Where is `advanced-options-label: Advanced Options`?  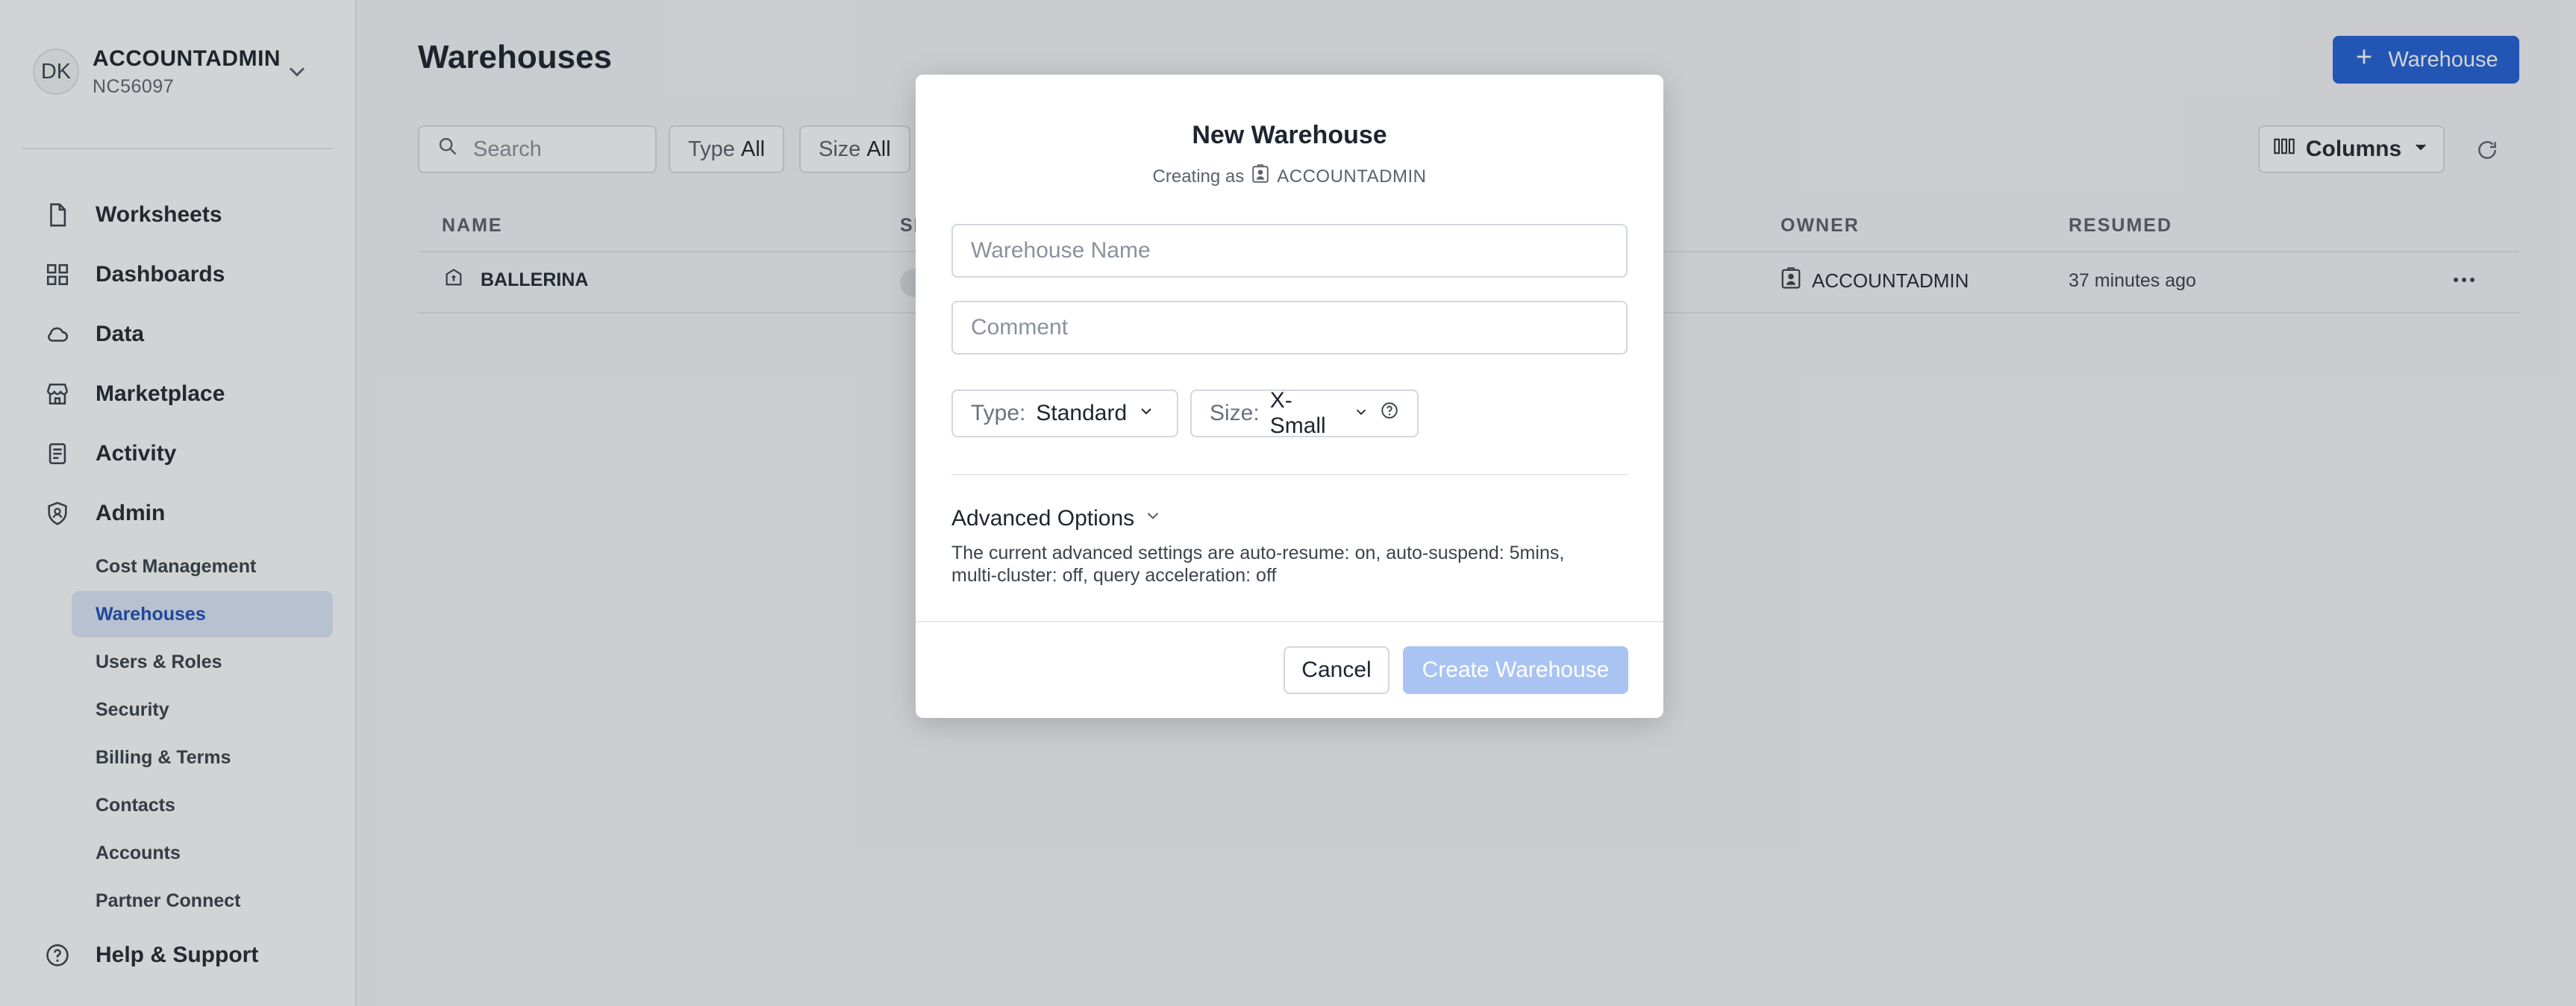 advanced-options-label: Advanced Options is located at coordinates (1043, 518).